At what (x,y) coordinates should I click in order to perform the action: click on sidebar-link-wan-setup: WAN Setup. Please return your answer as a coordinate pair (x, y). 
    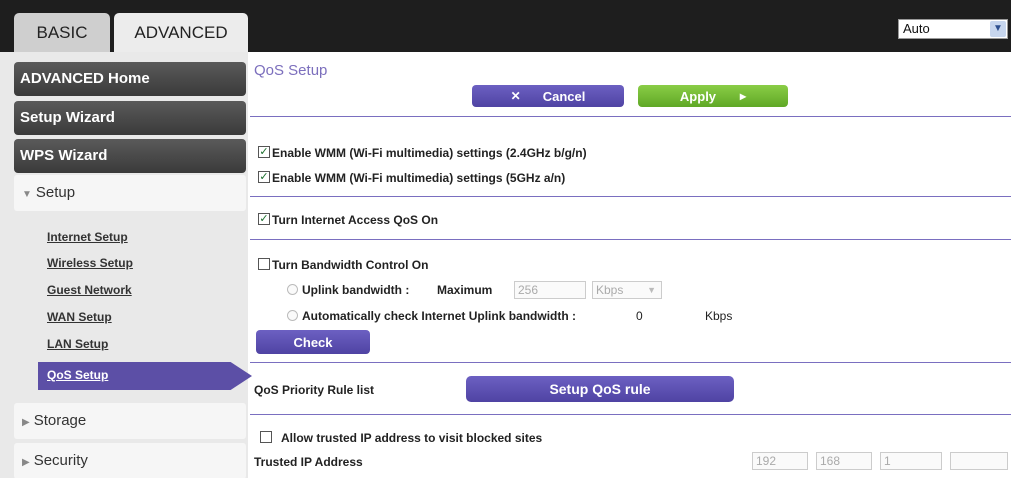
    Looking at the image, I should click on (79, 317).